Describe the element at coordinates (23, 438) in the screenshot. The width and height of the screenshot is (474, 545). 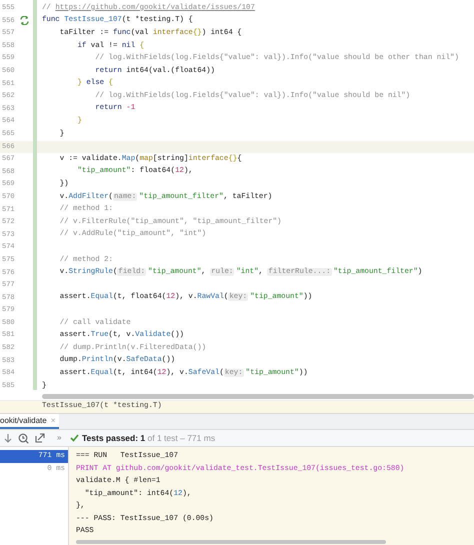
I see `clock-search-icon` at that location.